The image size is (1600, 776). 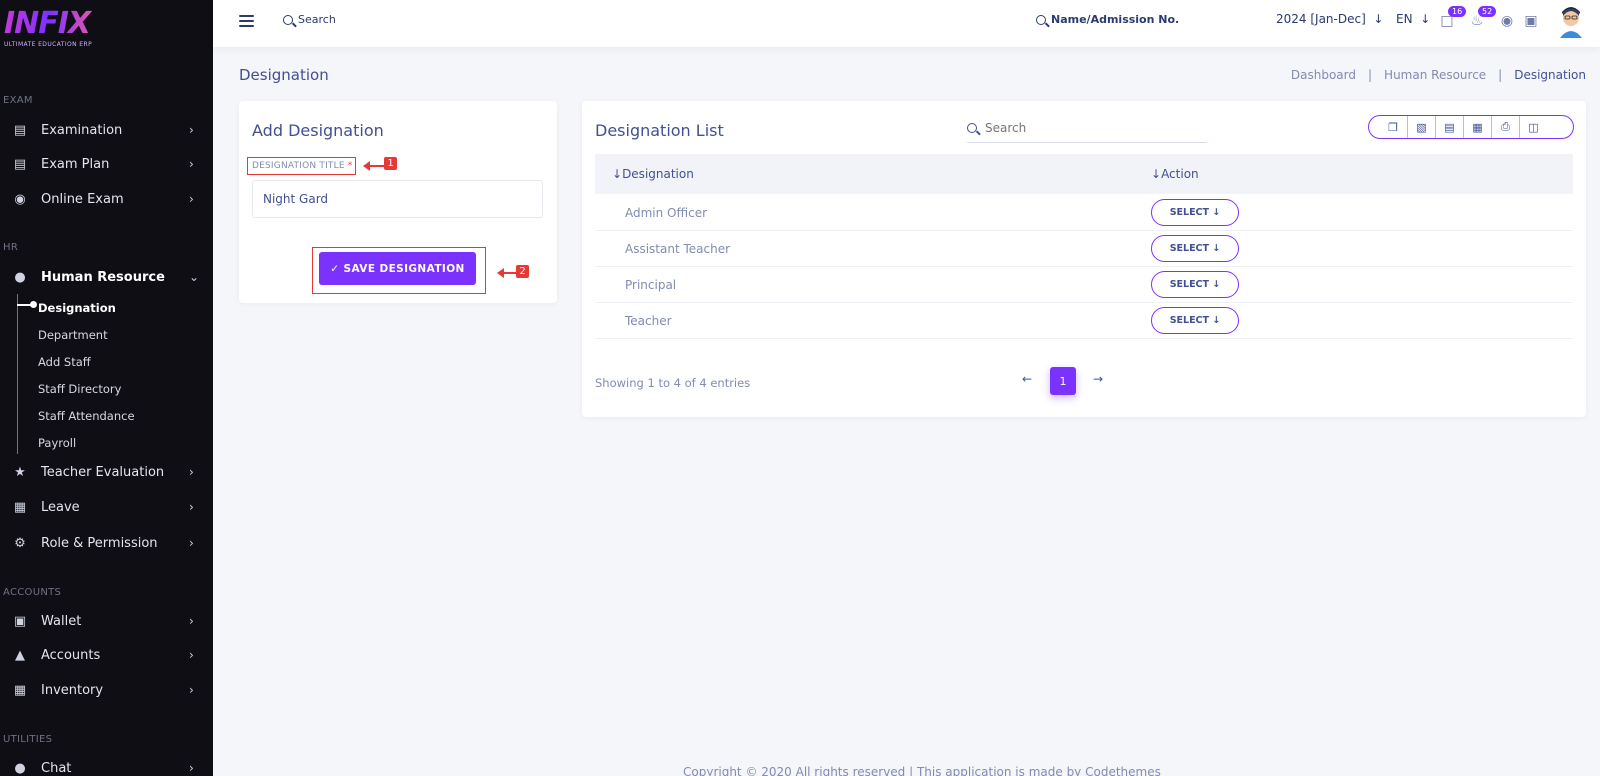 What do you see at coordinates (397, 199) in the screenshot?
I see `designation-title-input` at bounding box center [397, 199].